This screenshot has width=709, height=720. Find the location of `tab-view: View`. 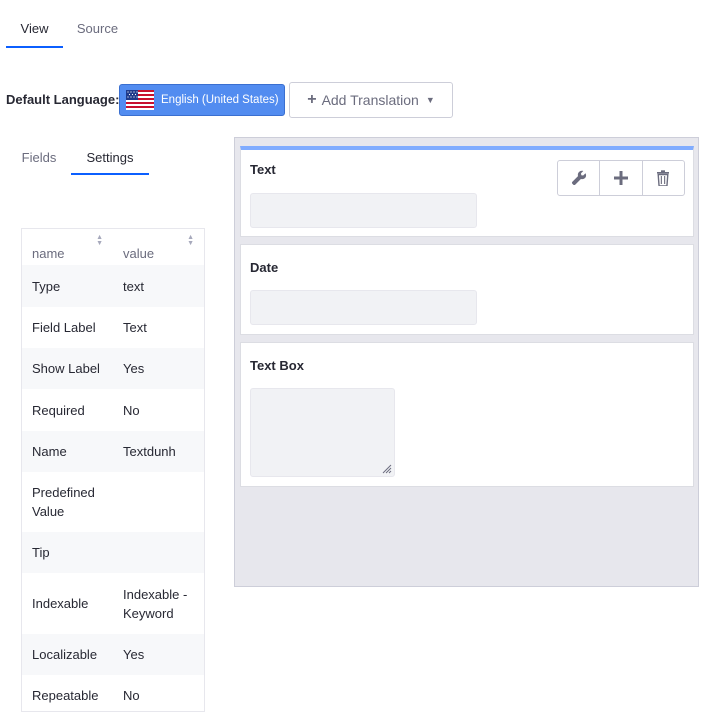

tab-view: View is located at coordinates (34, 29).